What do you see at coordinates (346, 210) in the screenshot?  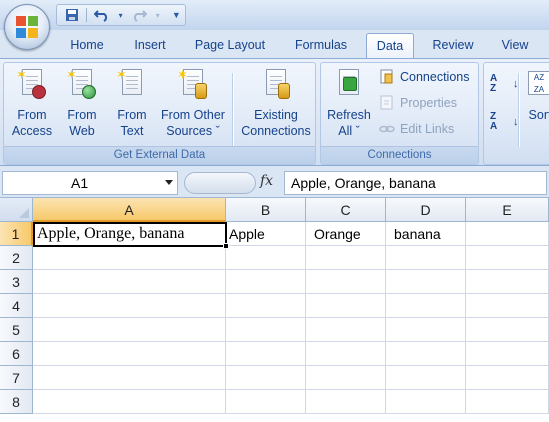 I see `column-header-c: C` at bounding box center [346, 210].